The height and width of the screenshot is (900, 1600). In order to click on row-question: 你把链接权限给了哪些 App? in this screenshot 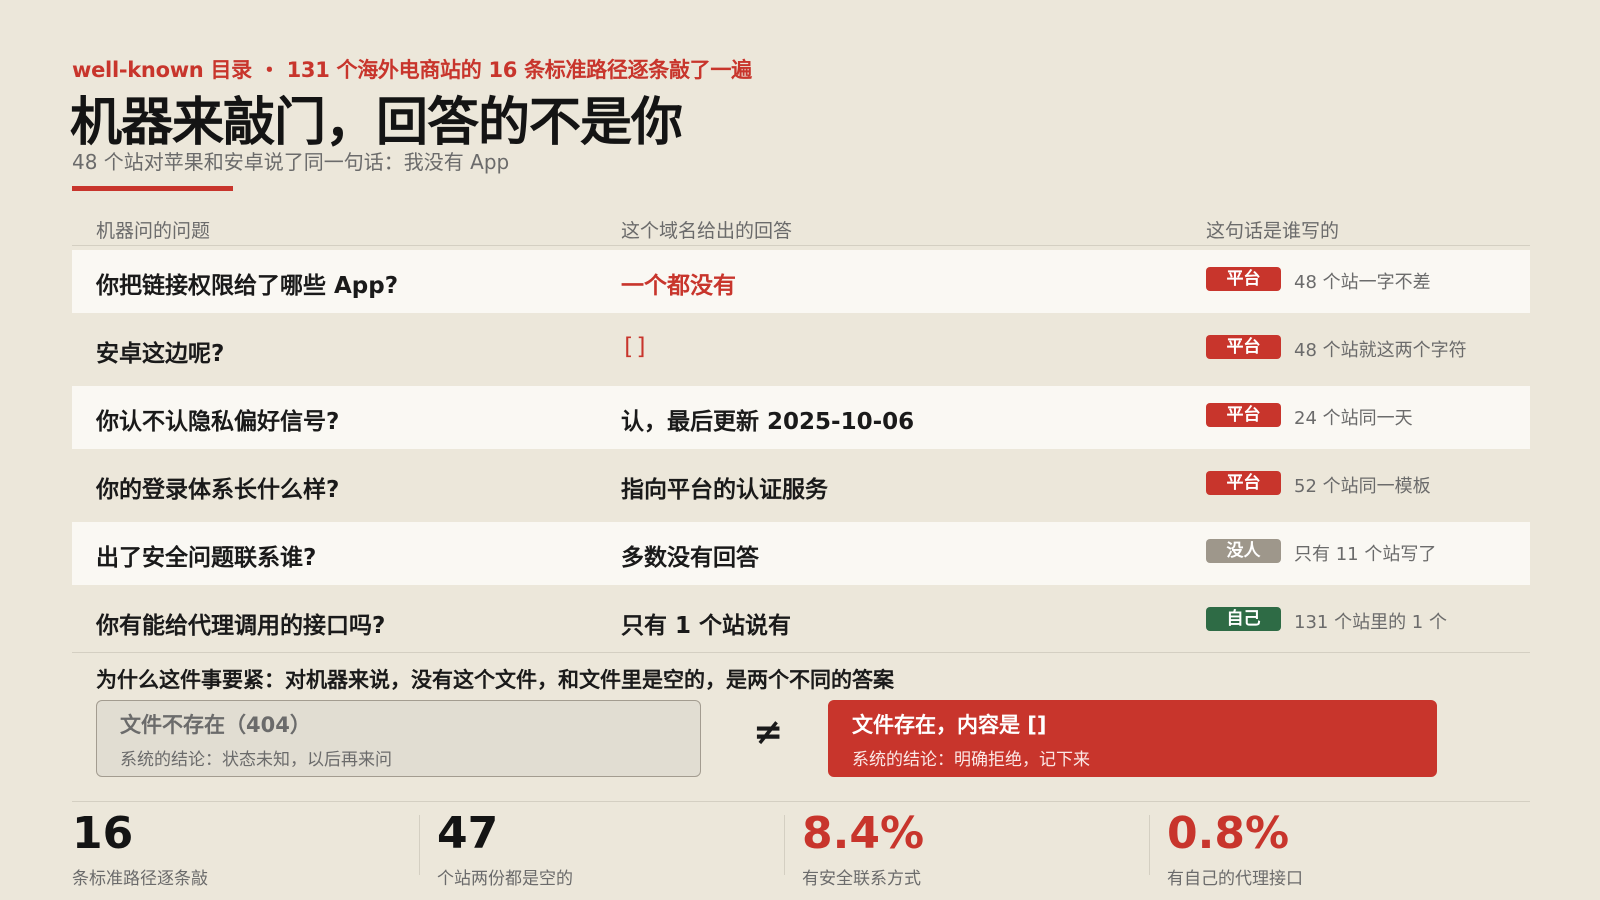, I will do `click(247, 286)`.